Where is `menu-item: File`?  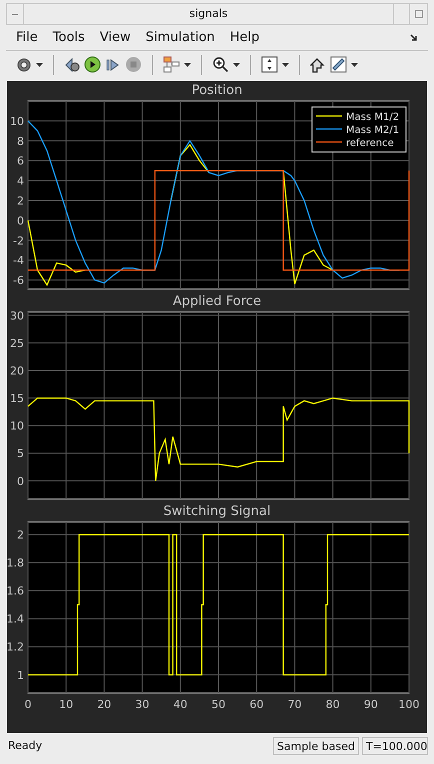 menu-item: File is located at coordinates (27, 38).